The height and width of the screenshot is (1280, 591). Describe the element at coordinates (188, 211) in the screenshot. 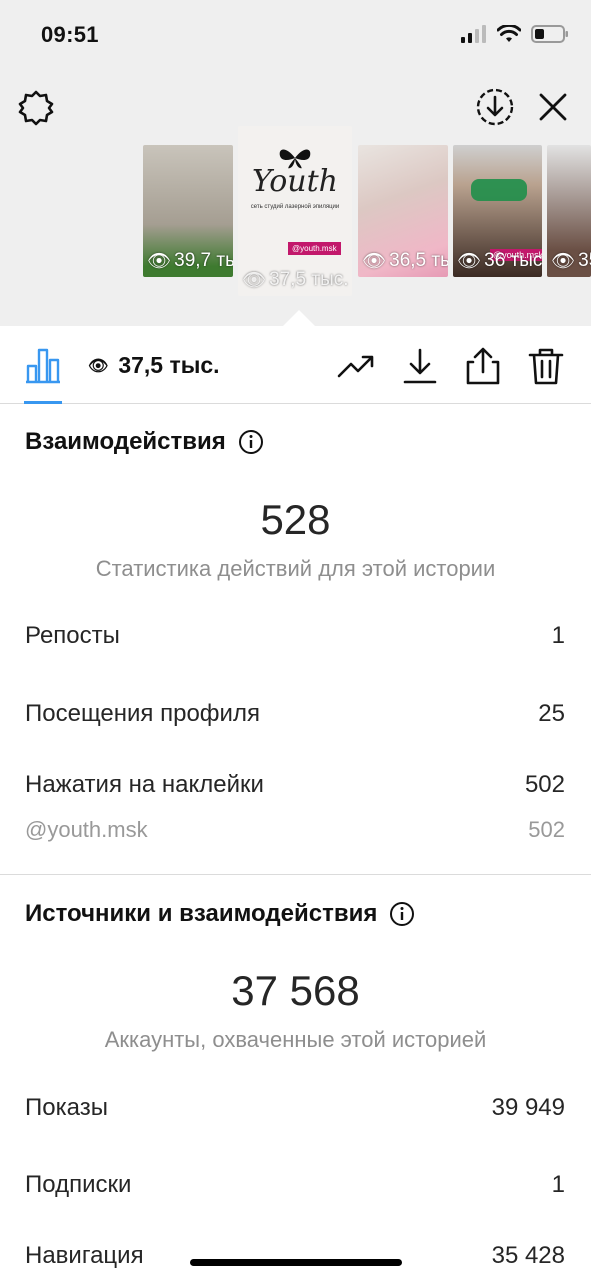

I see `story-thumbnail: 👁 39,7 тыс.` at that location.